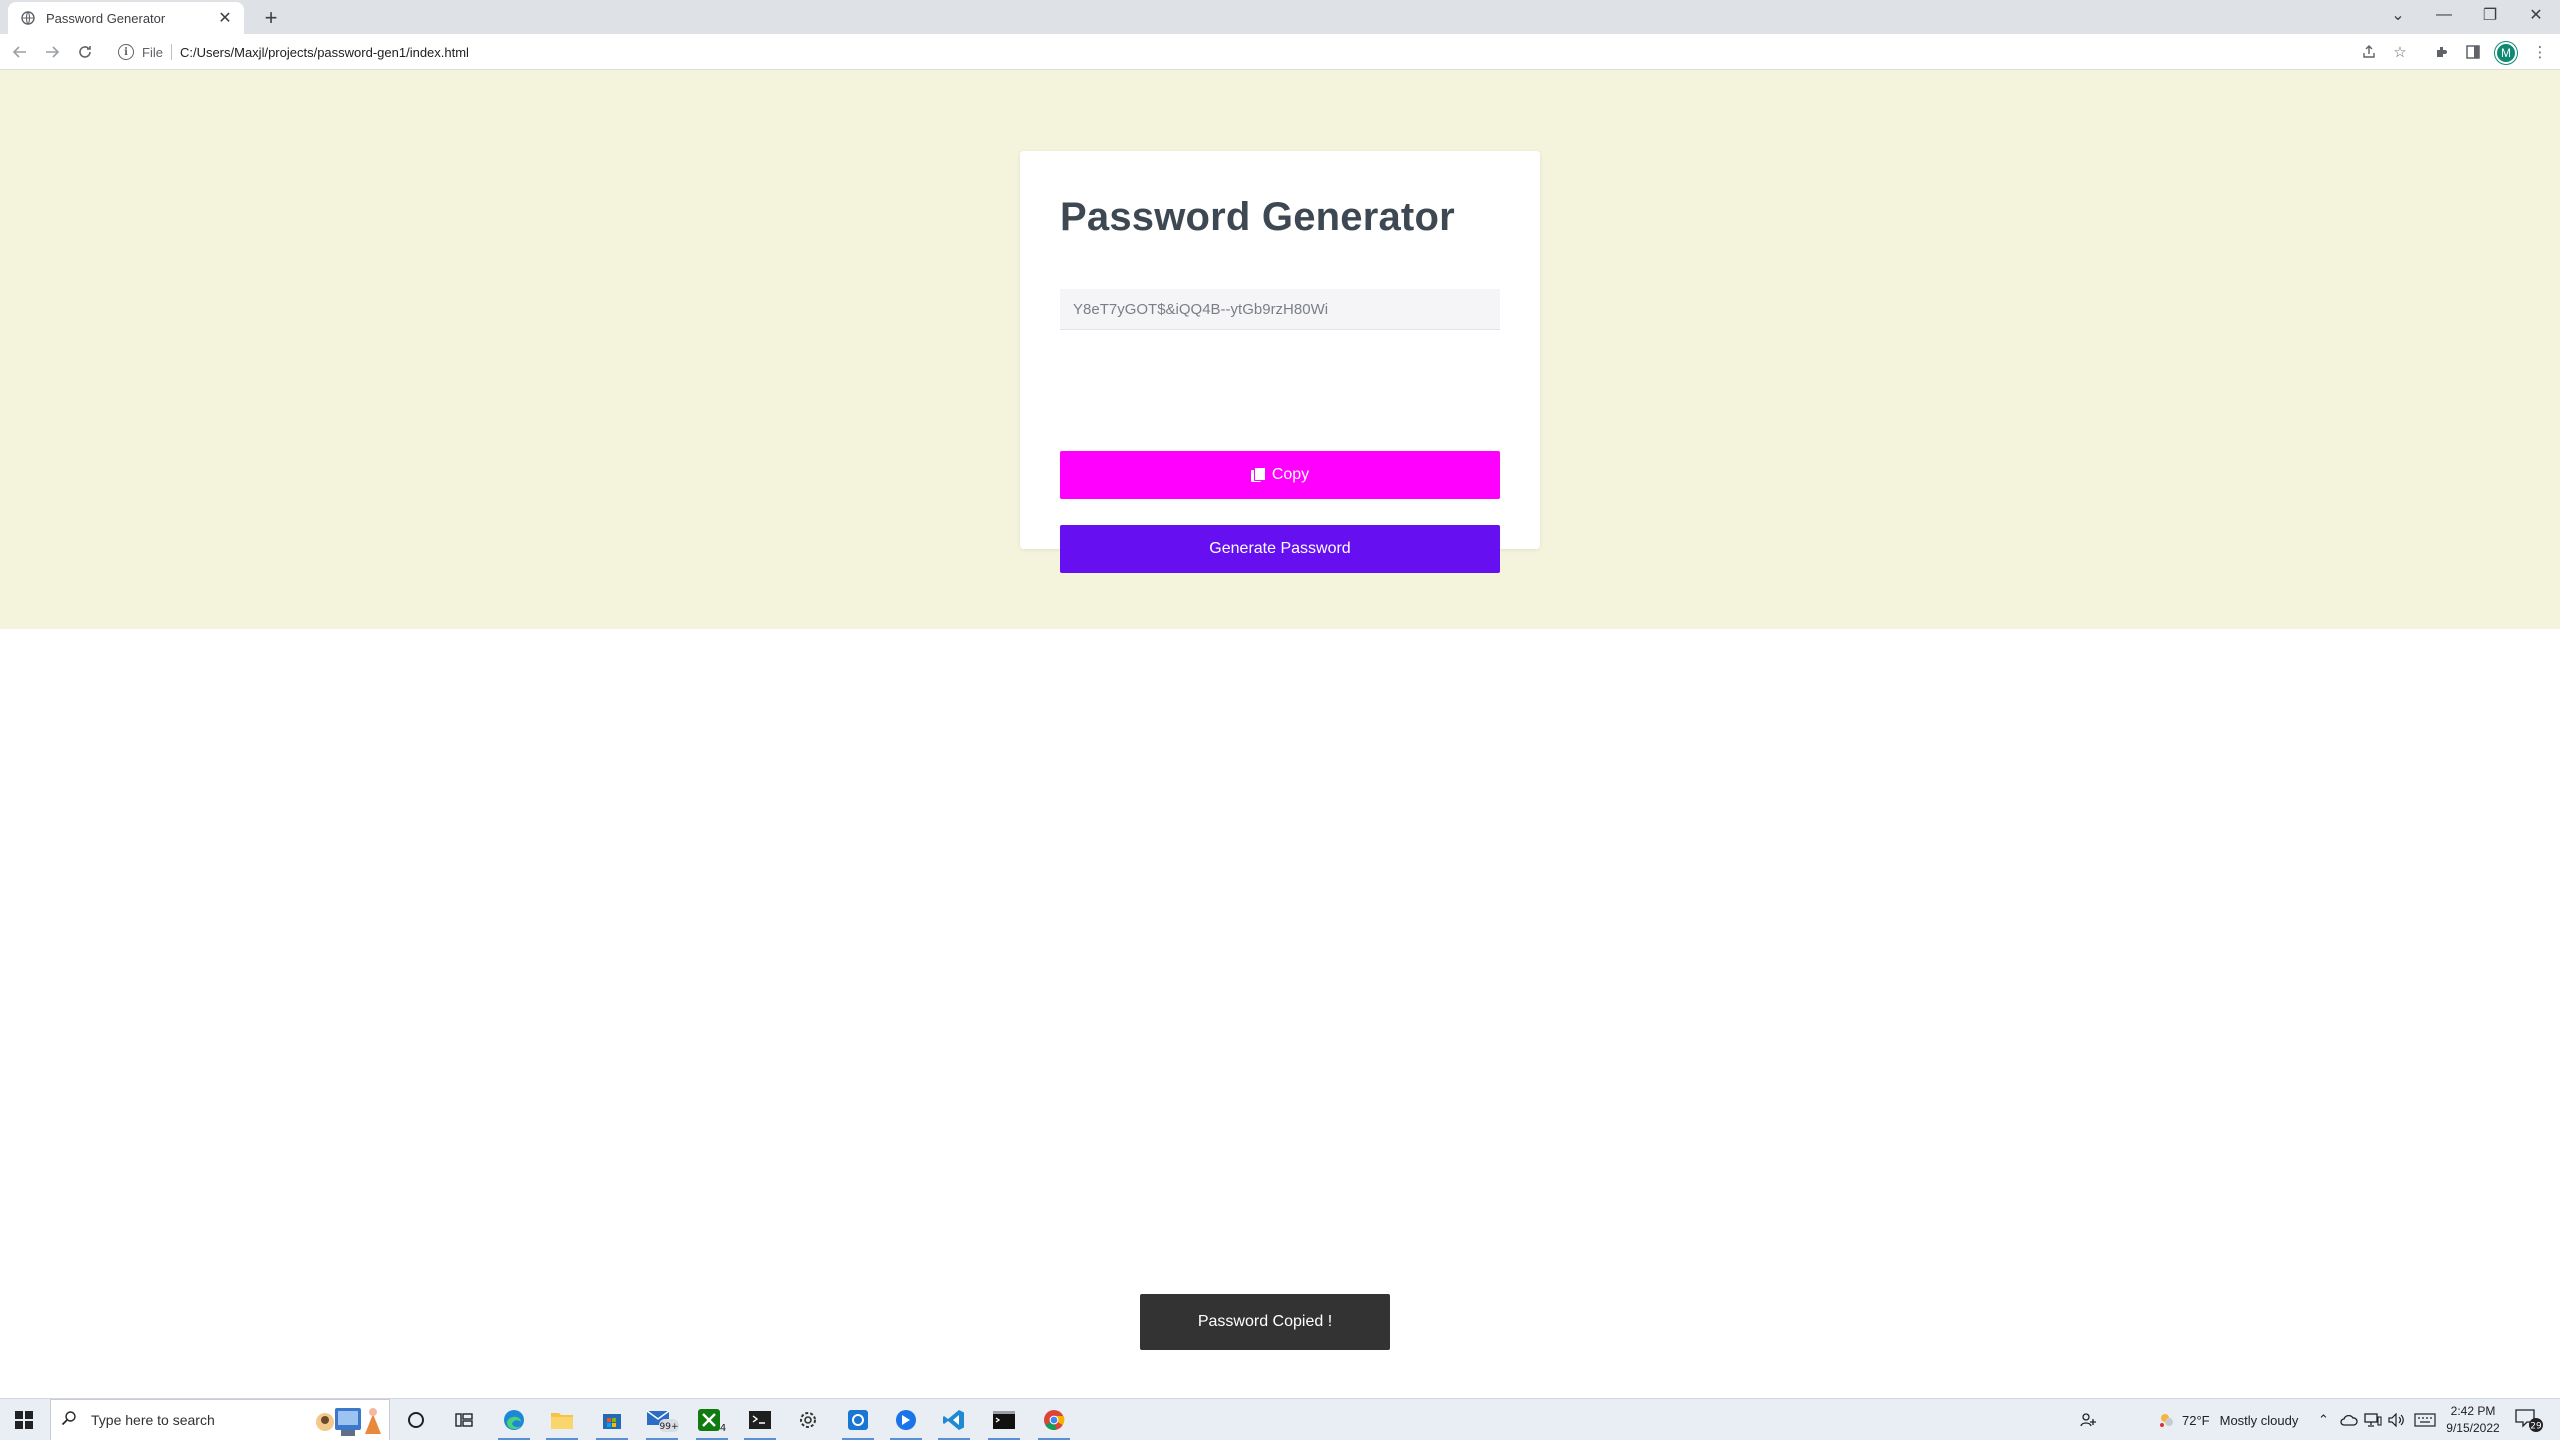 The image size is (2560, 1440). Describe the element at coordinates (1280, 549) in the screenshot. I see `generate-password-button: Generate Password` at that location.